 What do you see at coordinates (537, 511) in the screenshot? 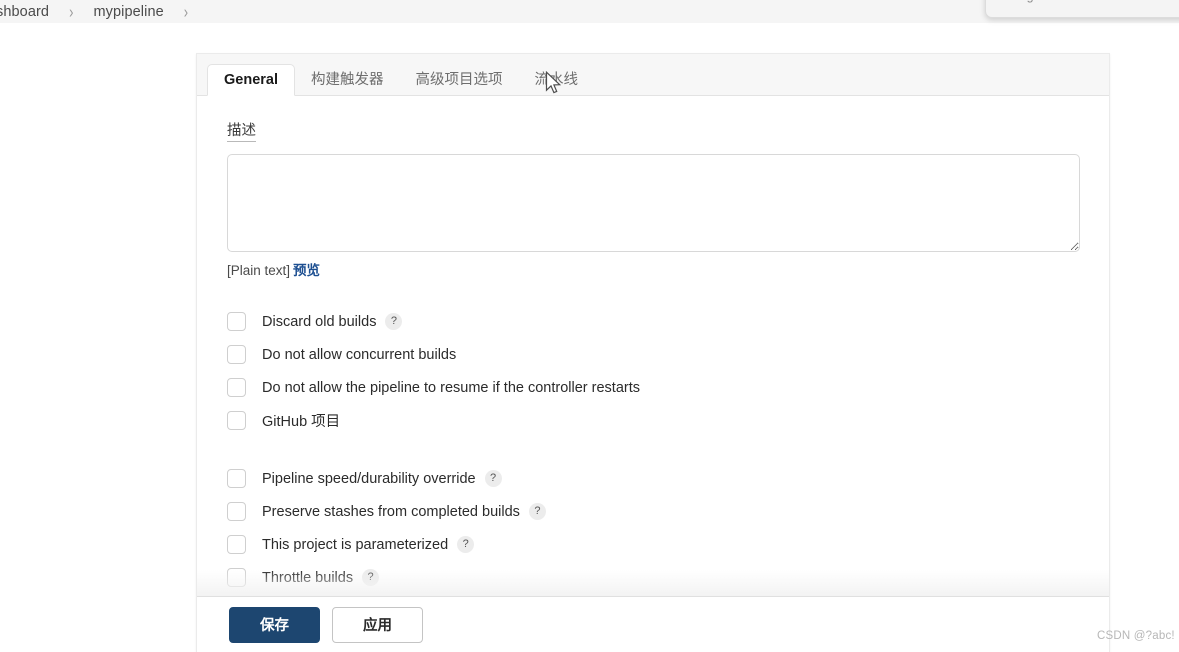
I see `help-icon-preserve-stashes: ?` at bounding box center [537, 511].